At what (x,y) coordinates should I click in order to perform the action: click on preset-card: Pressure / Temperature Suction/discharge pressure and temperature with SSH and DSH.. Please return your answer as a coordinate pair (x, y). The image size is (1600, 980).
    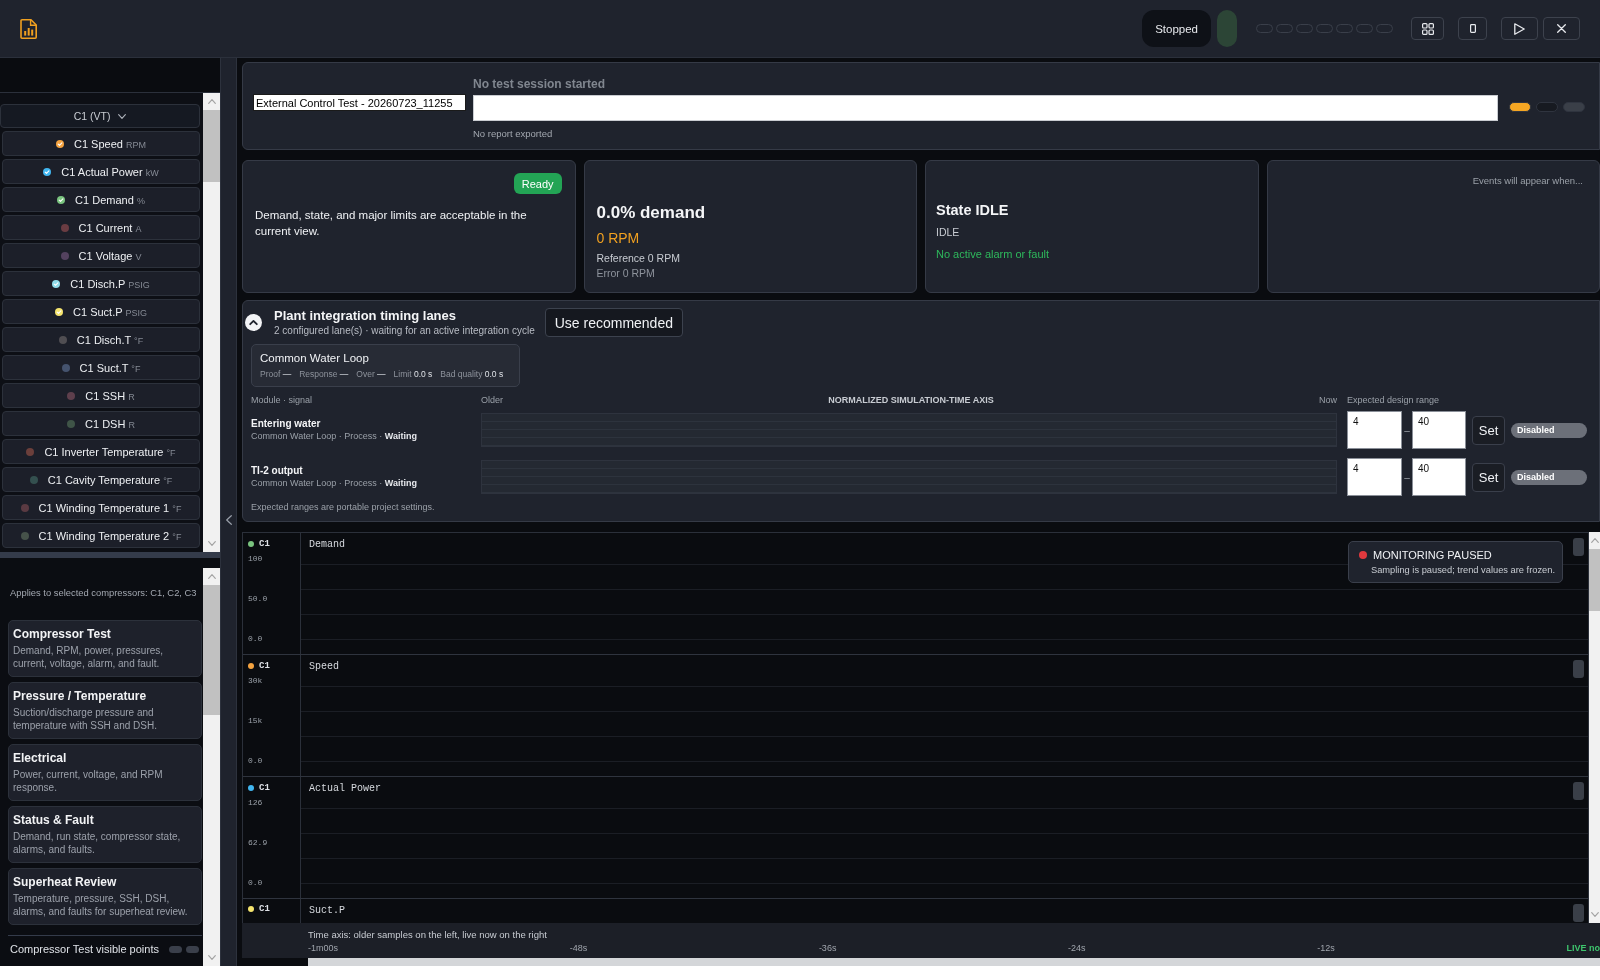
    Looking at the image, I should click on (105, 710).